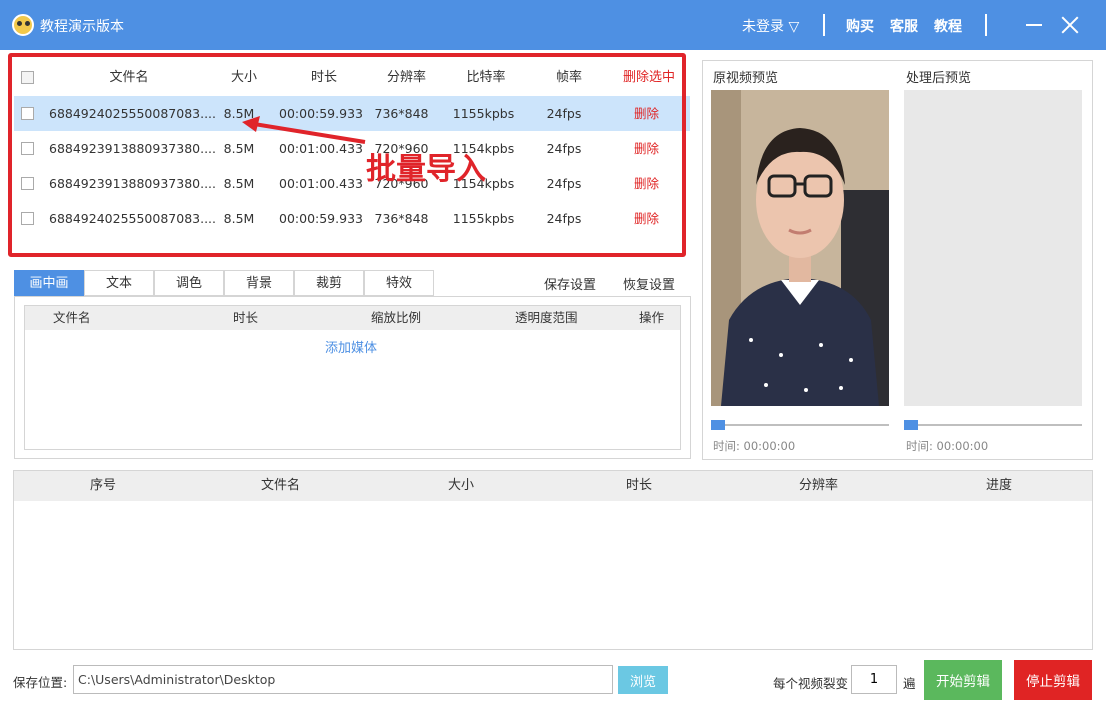 The height and width of the screenshot is (713, 1106). Describe the element at coordinates (860, 26) in the screenshot. I see `buy-link: 购买` at that location.